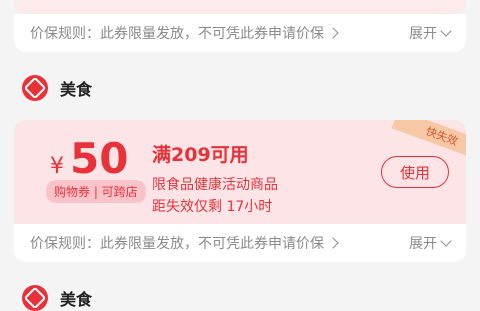 The image size is (480, 311). What do you see at coordinates (212, 207) in the screenshot?
I see `expiry-countdown: 距失效仅剩 17小时` at bounding box center [212, 207].